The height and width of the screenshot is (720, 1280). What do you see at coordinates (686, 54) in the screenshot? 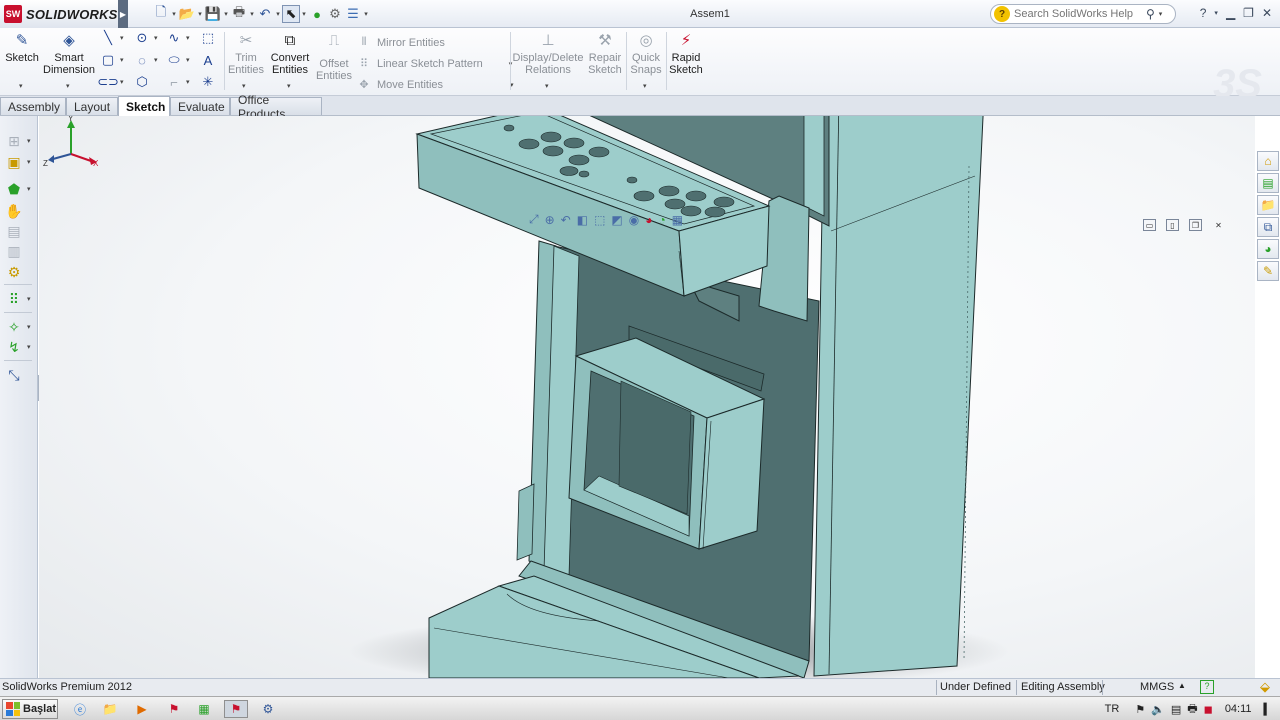
I see `rapid-sketch-button: ⚡ Rapid Sketch` at bounding box center [686, 54].